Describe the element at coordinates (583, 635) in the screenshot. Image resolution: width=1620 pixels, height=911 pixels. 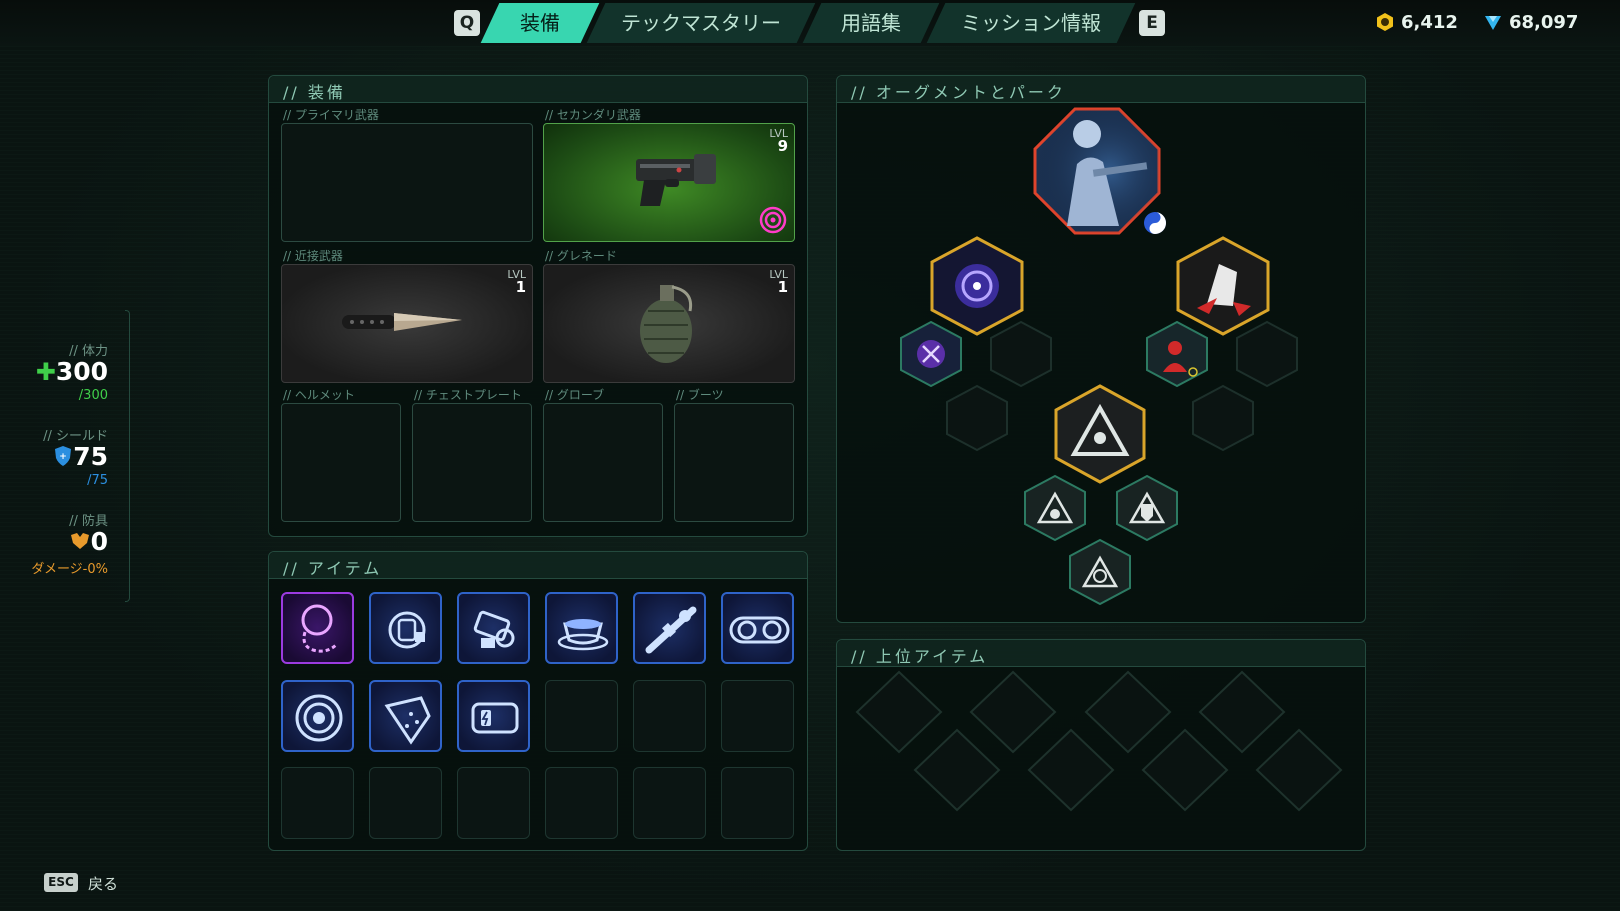
I see `coffee-cup-icon` at that location.